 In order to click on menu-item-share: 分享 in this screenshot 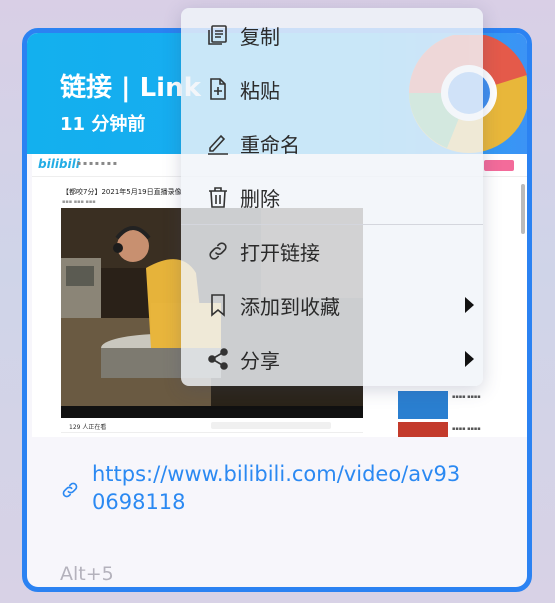, I will do `click(332, 359)`.